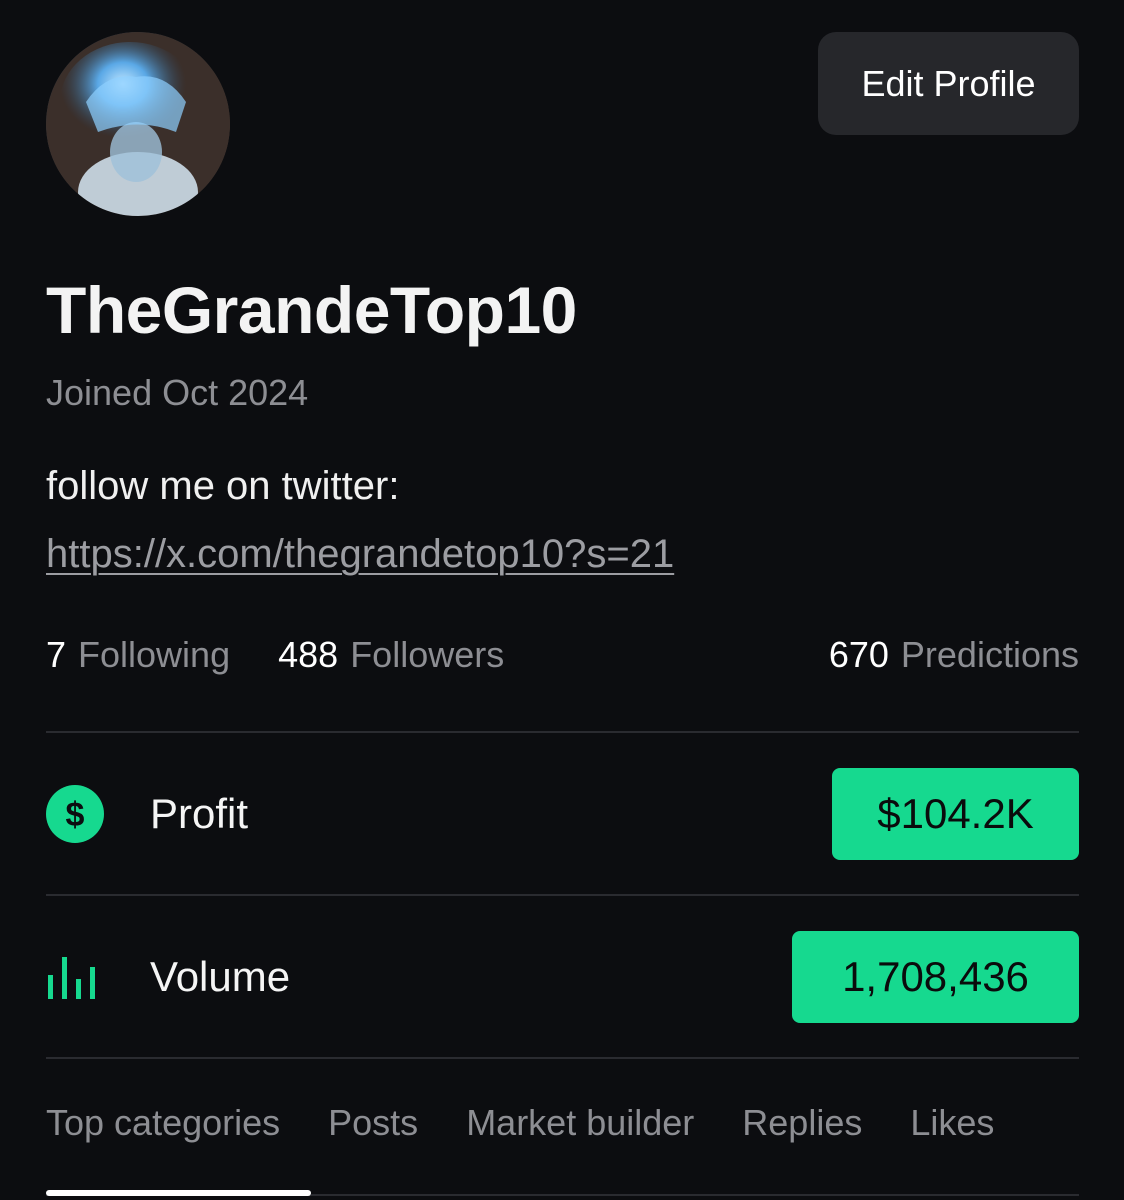  What do you see at coordinates (360, 554) in the screenshot?
I see `bio-link: https://x.com/thegrandetop10?s=21` at bounding box center [360, 554].